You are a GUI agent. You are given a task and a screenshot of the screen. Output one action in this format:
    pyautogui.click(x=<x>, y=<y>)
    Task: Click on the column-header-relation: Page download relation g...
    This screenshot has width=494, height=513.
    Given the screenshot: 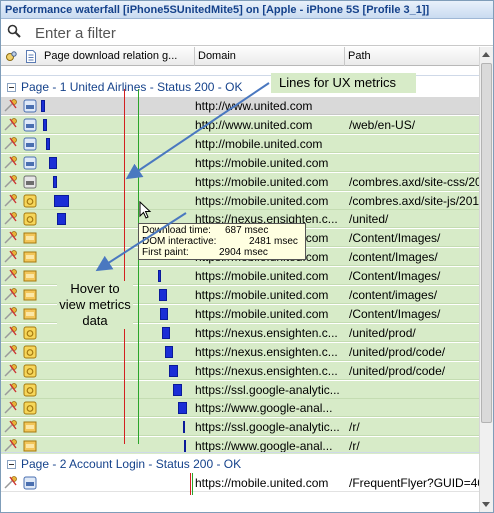 What is the action you would take?
    pyautogui.click(x=118, y=56)
    